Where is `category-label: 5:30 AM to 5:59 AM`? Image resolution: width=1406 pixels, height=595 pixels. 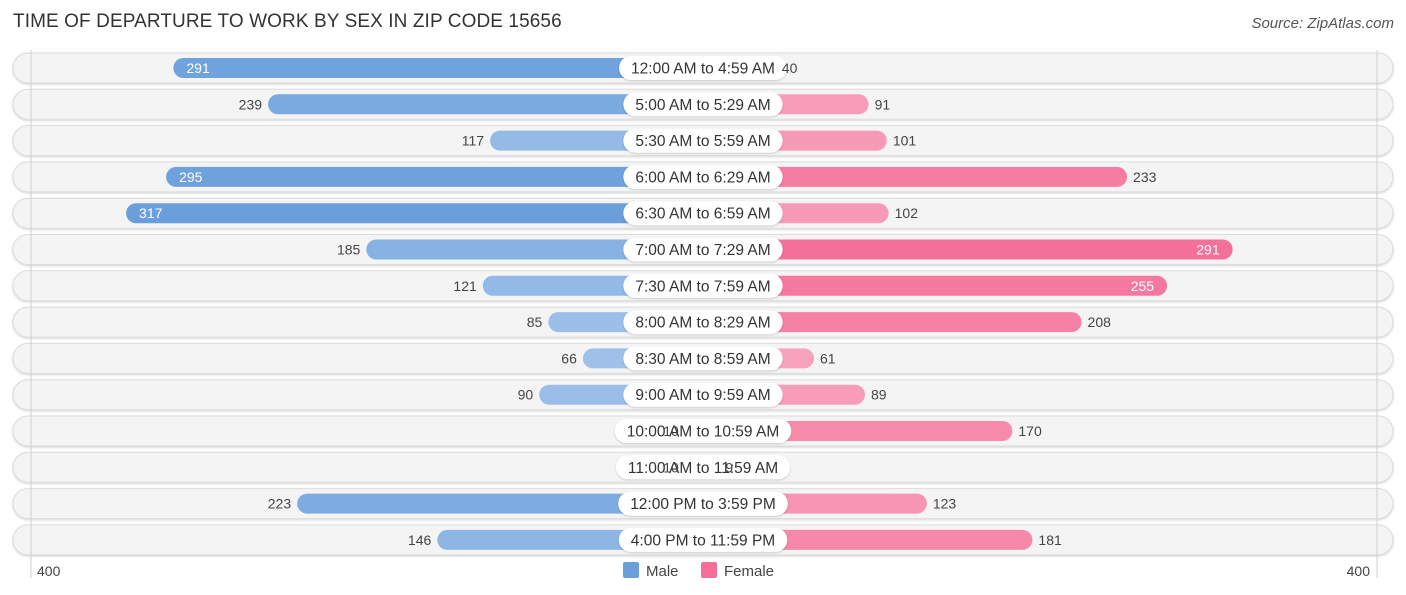
category-label: 5:30 AM to 5:59 AM is located at coordinates (702, 141).